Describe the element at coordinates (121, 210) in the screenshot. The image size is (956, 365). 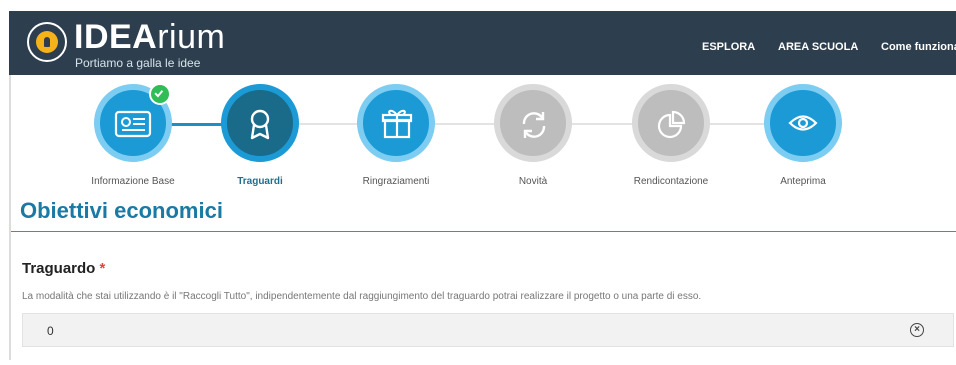
I see `section-title: Obiettivi economici` at that location.